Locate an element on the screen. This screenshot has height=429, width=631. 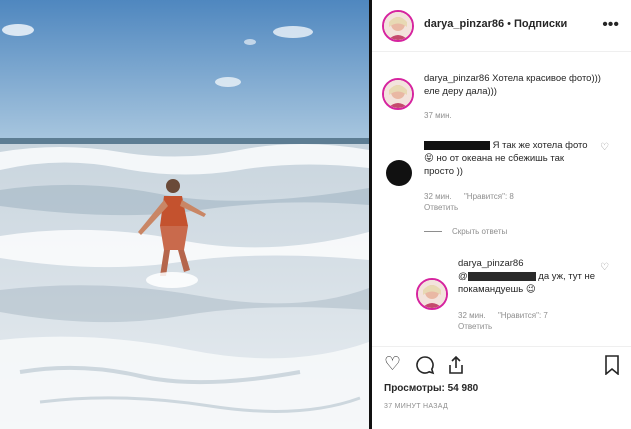
reply-meta: 32 мин. "Нравится": 7 is located at coordinates (508, 315).